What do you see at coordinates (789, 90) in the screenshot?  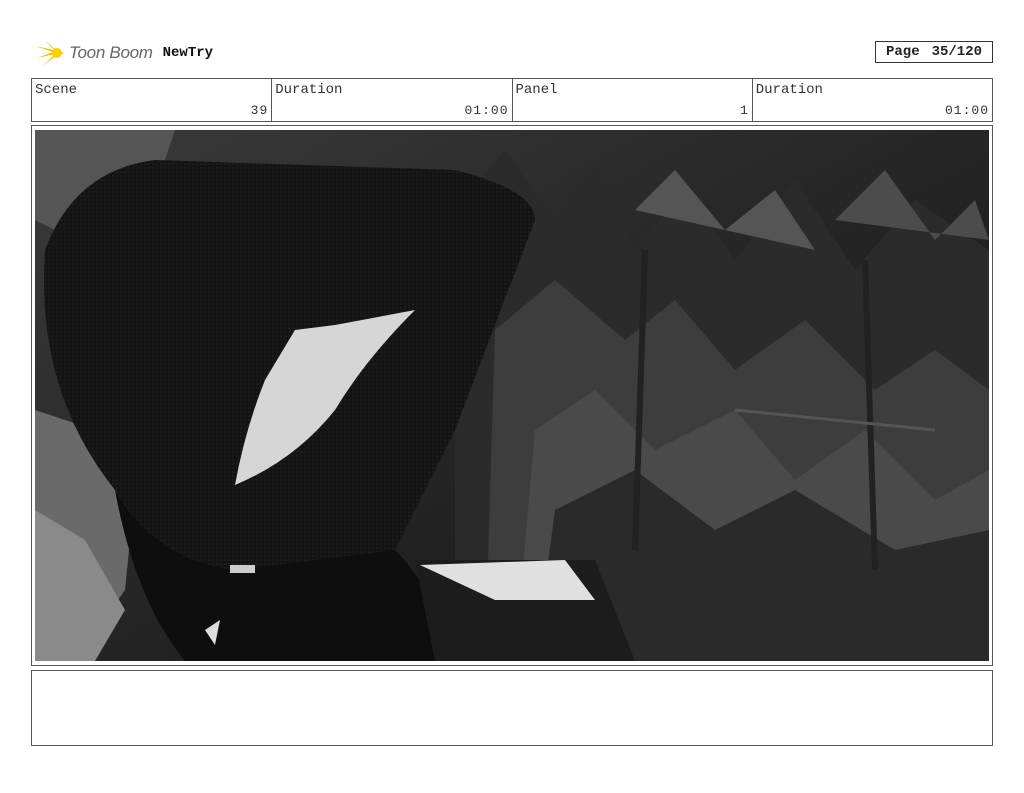 I see `panel-duration-label: Duration` at bounding box center [789, 90].